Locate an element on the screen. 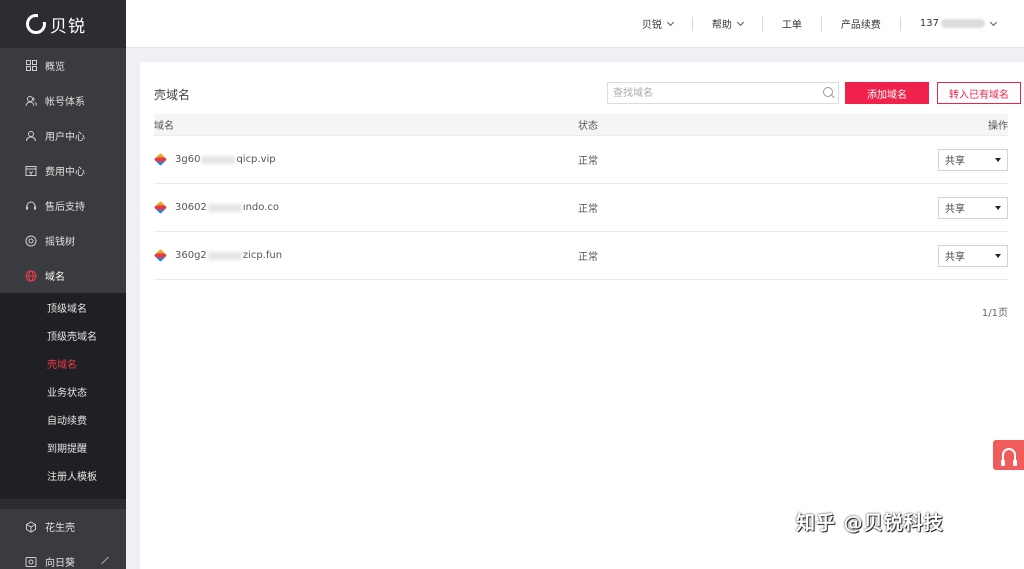 This screenshot has height=569, width=1024. sidebar-item-label: 向日葵 is located at coordinates (60, 563).